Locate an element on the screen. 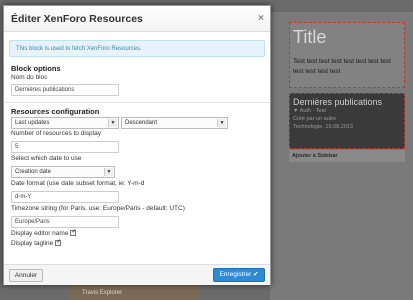  editor-option: Display editor name is located at coordinates (43, 232).